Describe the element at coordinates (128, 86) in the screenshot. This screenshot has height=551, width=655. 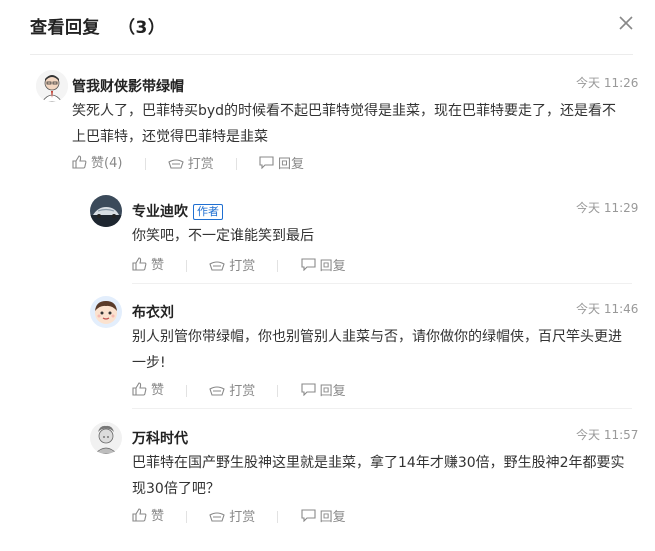
I see `comment-author: 管我财侠影带绿帽` at that location.